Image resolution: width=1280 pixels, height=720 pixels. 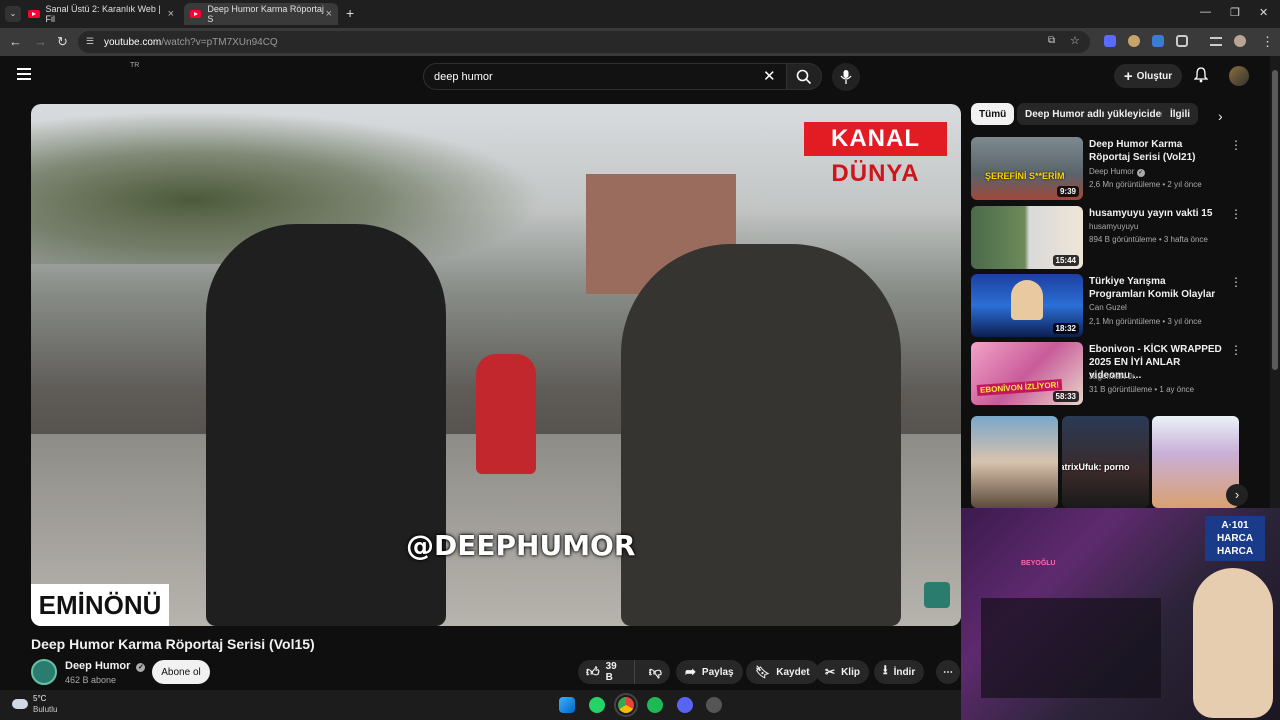 What do you see at coordinates (1113, 226) in the screenshot?
I see `recommendation-channel: husamyuyuyu` at bounding box center [1113, 226].